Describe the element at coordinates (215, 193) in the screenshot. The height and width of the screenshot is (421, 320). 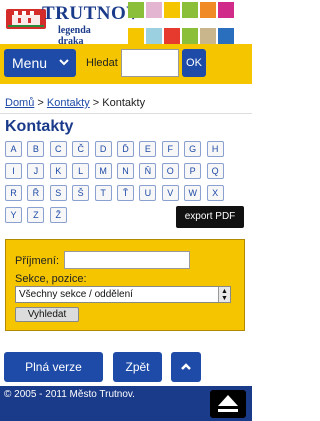
I see `letter-button: X` at that location.